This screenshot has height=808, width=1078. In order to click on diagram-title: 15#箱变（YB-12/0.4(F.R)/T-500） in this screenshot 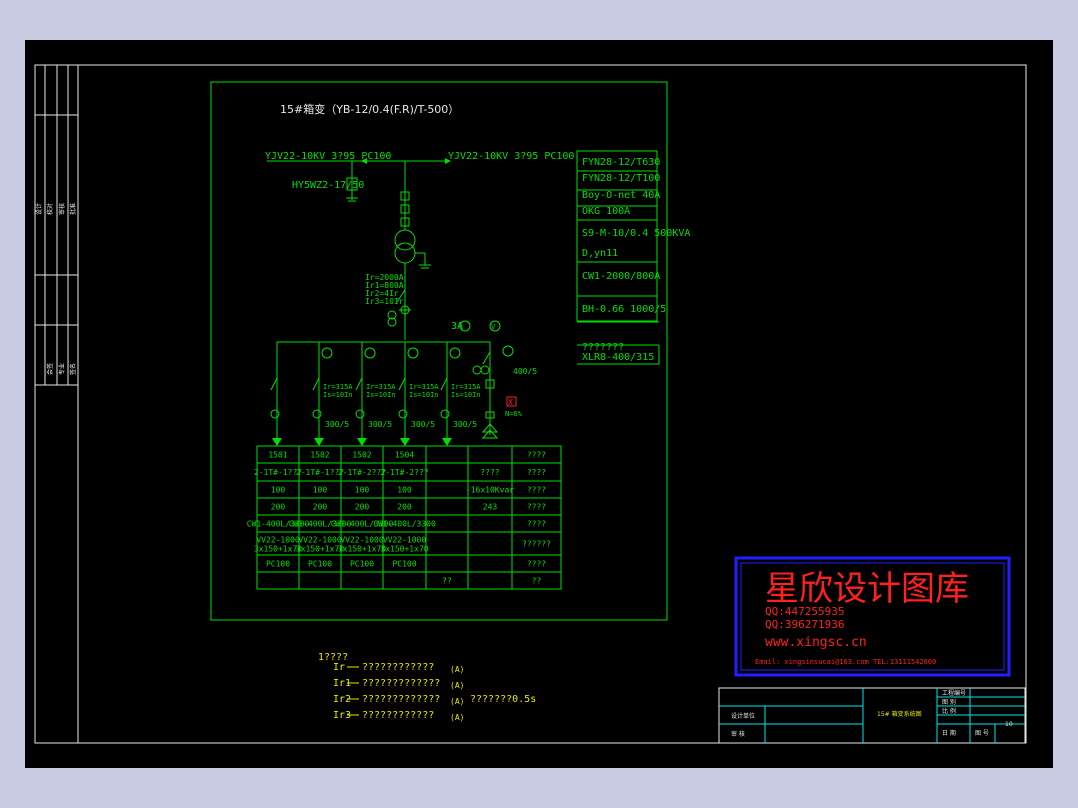, I will do `click(369, 109)`.